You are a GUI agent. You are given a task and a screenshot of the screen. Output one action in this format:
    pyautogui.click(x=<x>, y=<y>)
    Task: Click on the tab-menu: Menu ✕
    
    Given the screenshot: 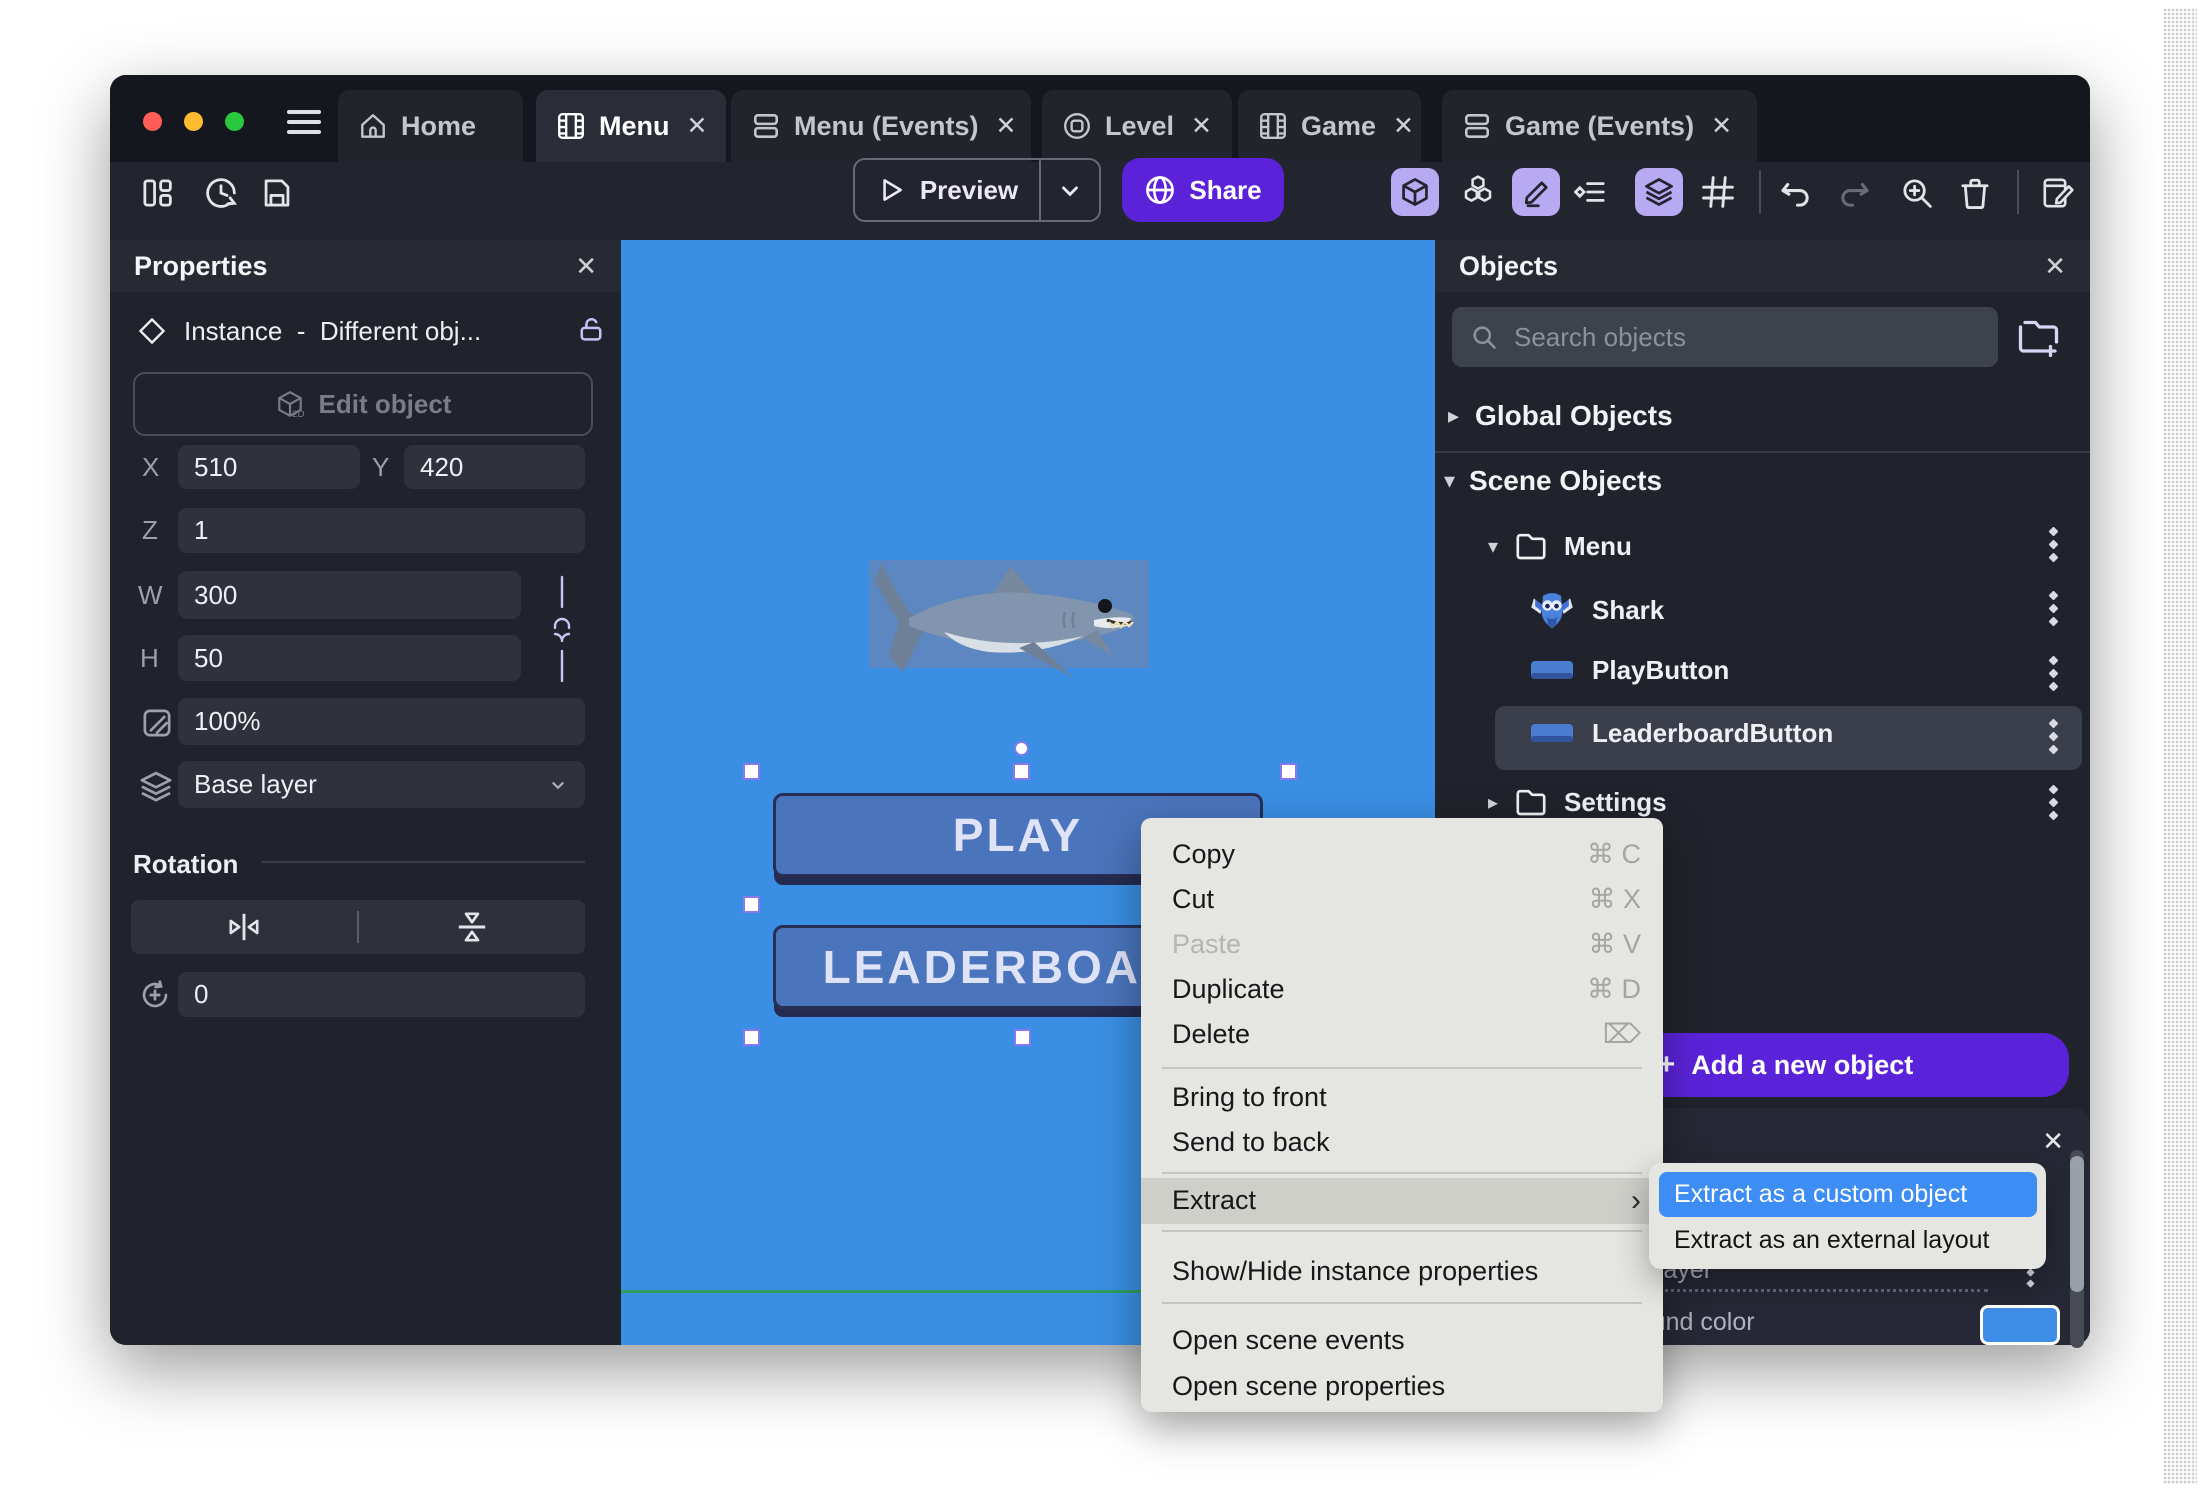 What is the action you would take?
    pyautogui.click(x=631, y=126)
    